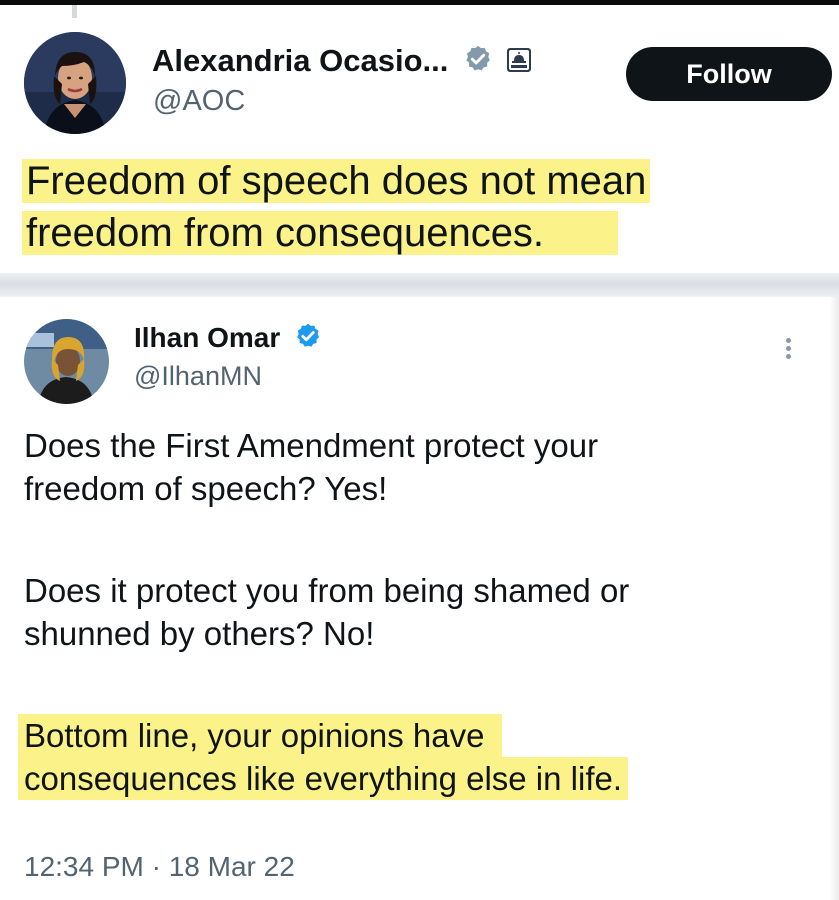 The height and width of the screenshot is (900, 839). Describe the element at coordinates (260, 735) in the screenshot. I see `highlighted-text: Bottom line, your opinions have` at that location.